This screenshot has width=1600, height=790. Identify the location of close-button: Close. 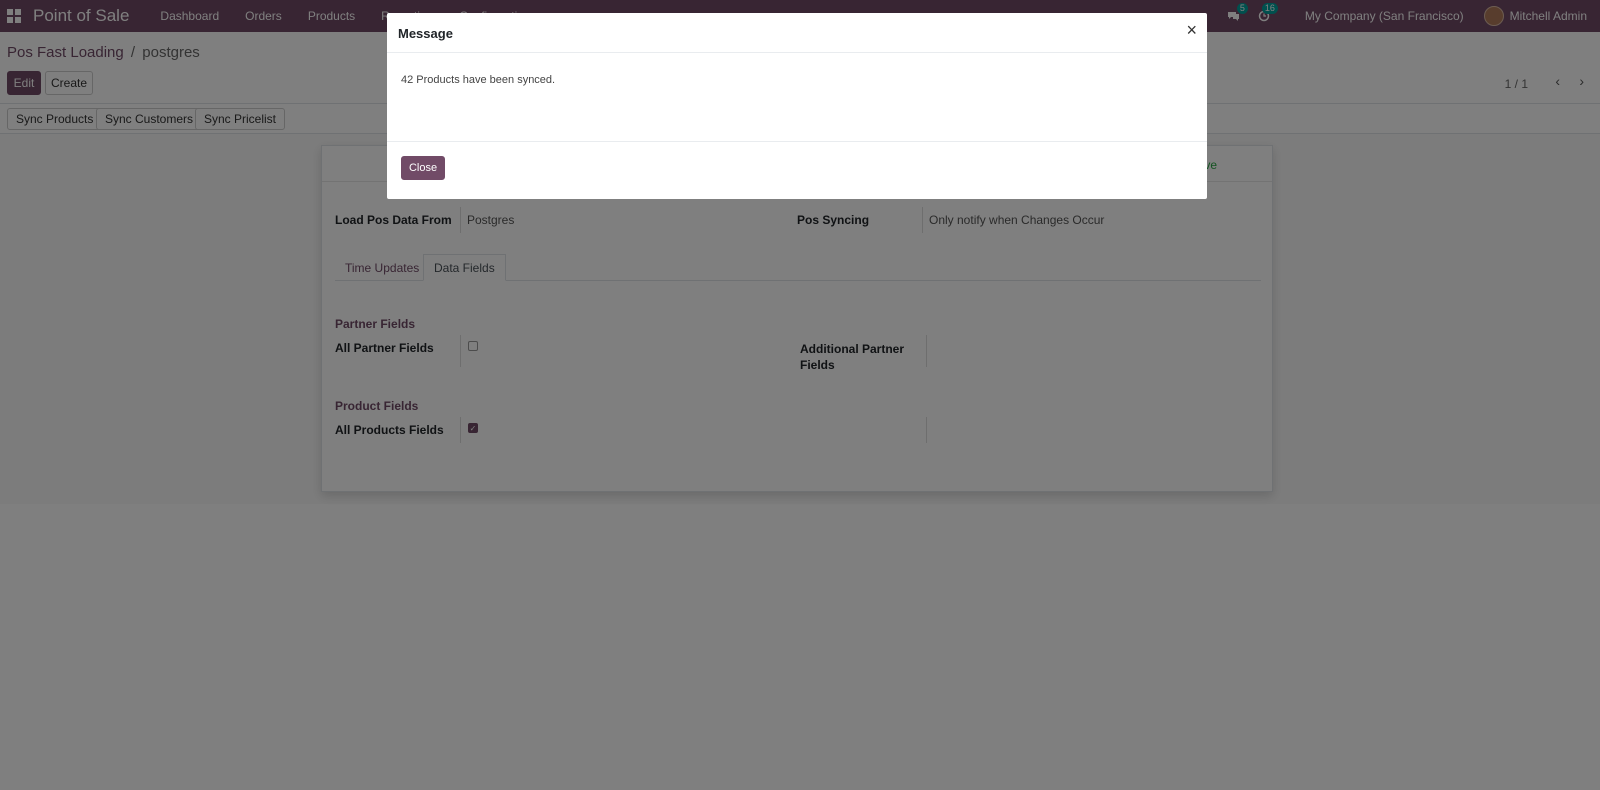
(423, 168).